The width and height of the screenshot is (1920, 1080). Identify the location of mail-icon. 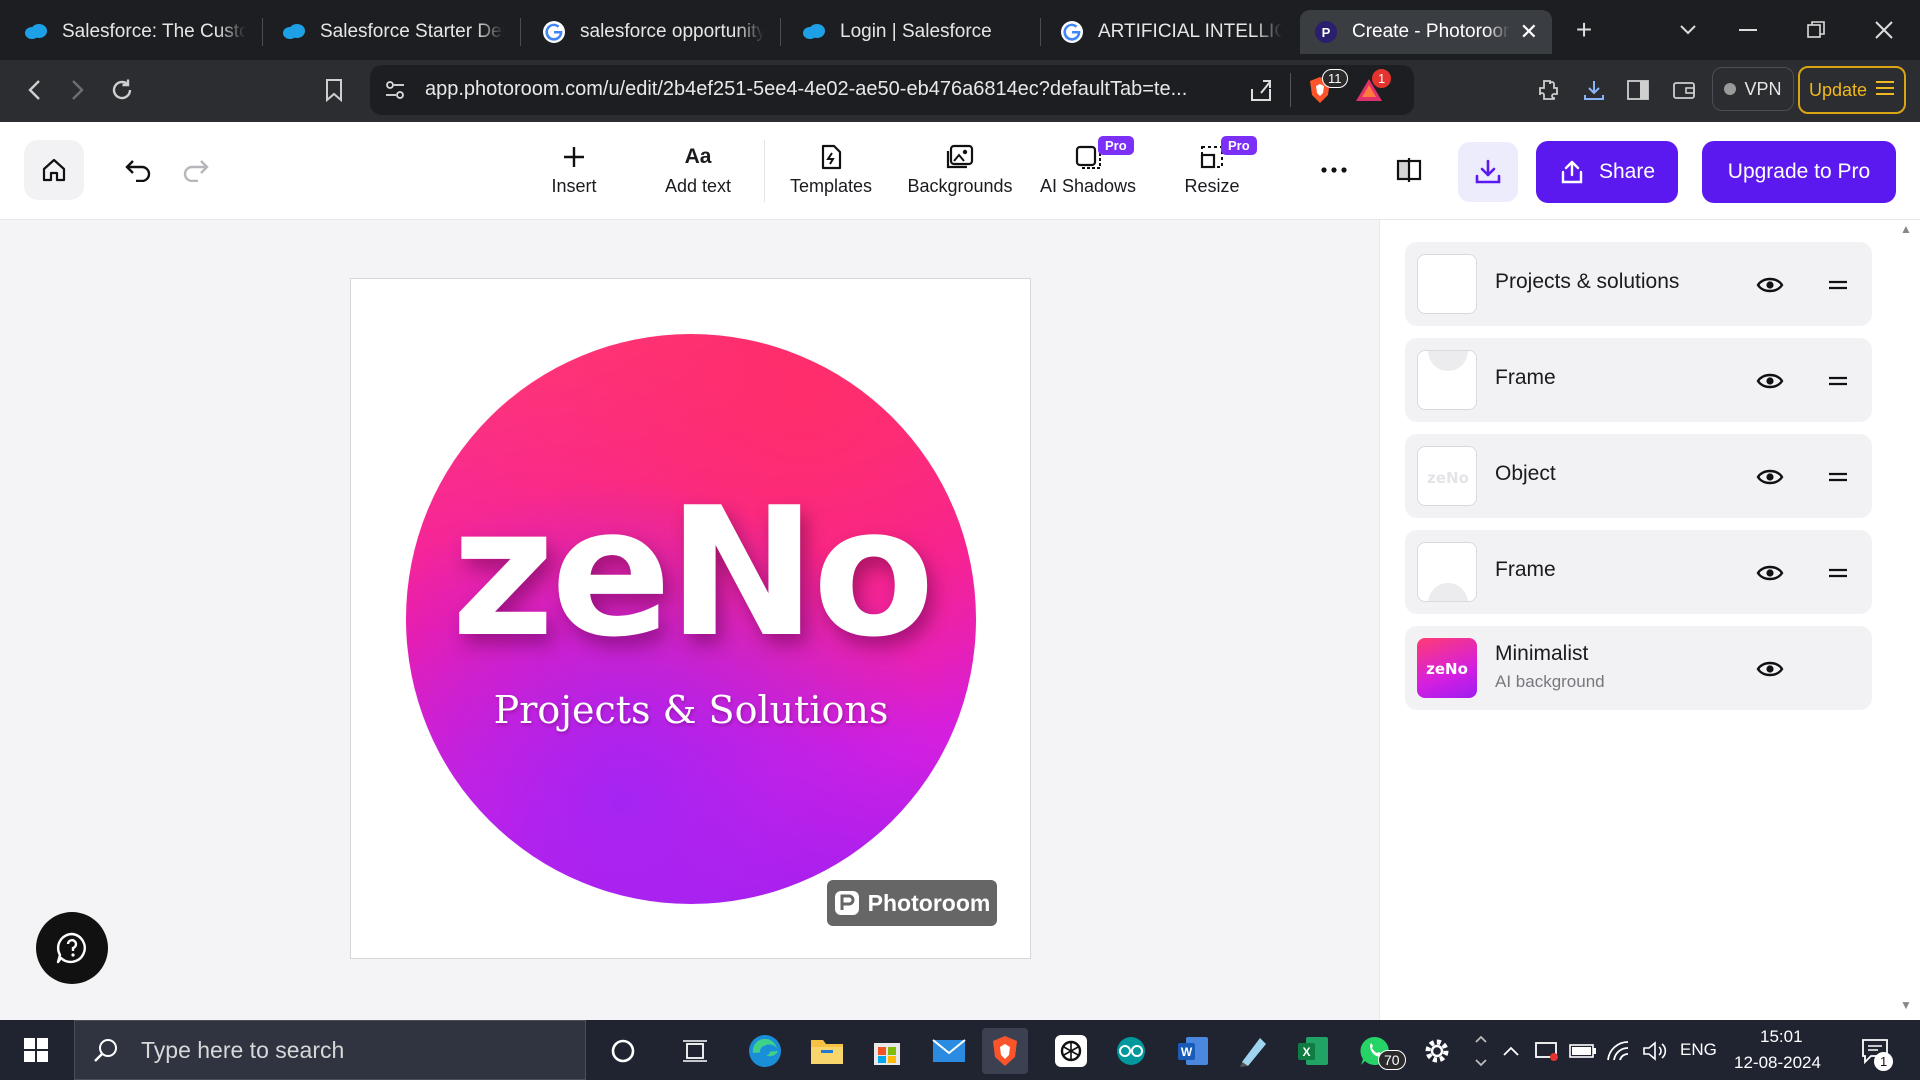
(949, 1051).